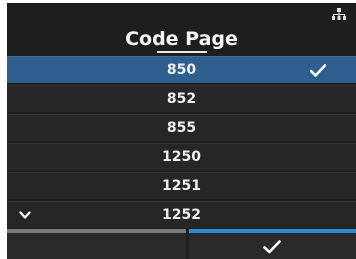  Describe the element at coordinates (181, 39) in the screenshot. I see `page-title: Code Page` at that location.